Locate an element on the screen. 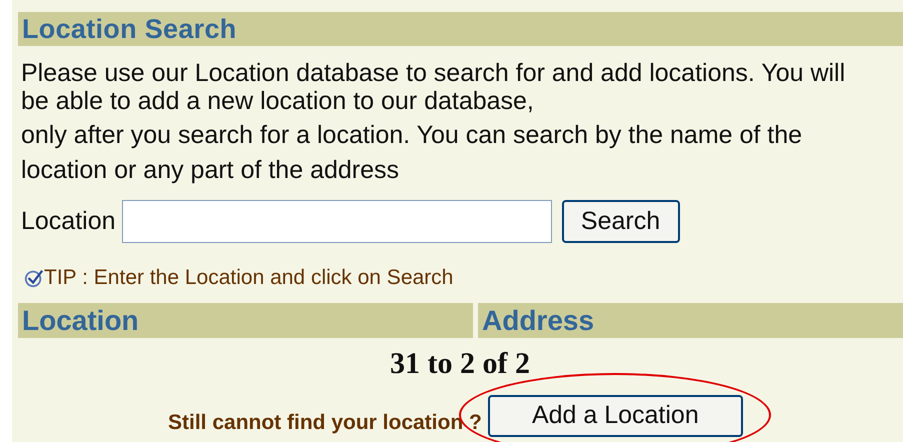 The height and width of the screenshot is (442, 903). column-header: Address is located at coordinates (690, 320).